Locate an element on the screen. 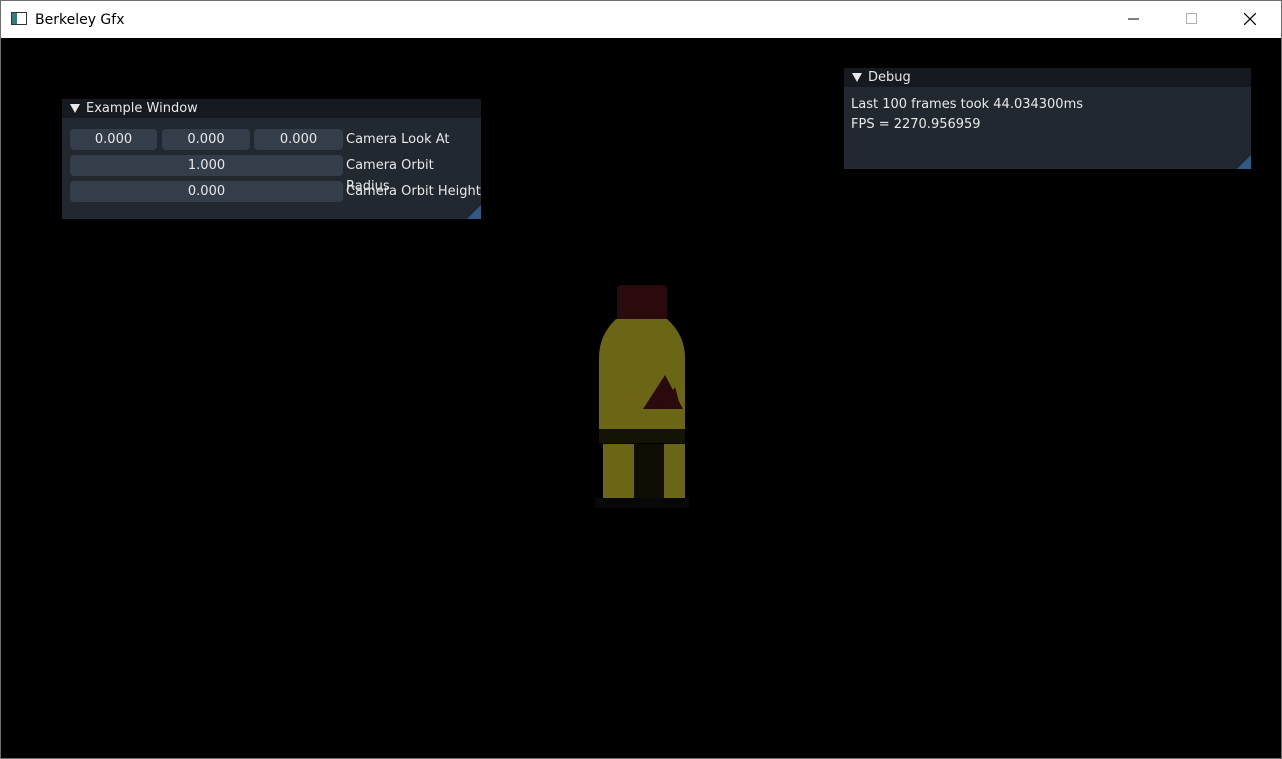 This screenshot has height=759, width=1282. bottle-render is located at coordinates (642, 396).